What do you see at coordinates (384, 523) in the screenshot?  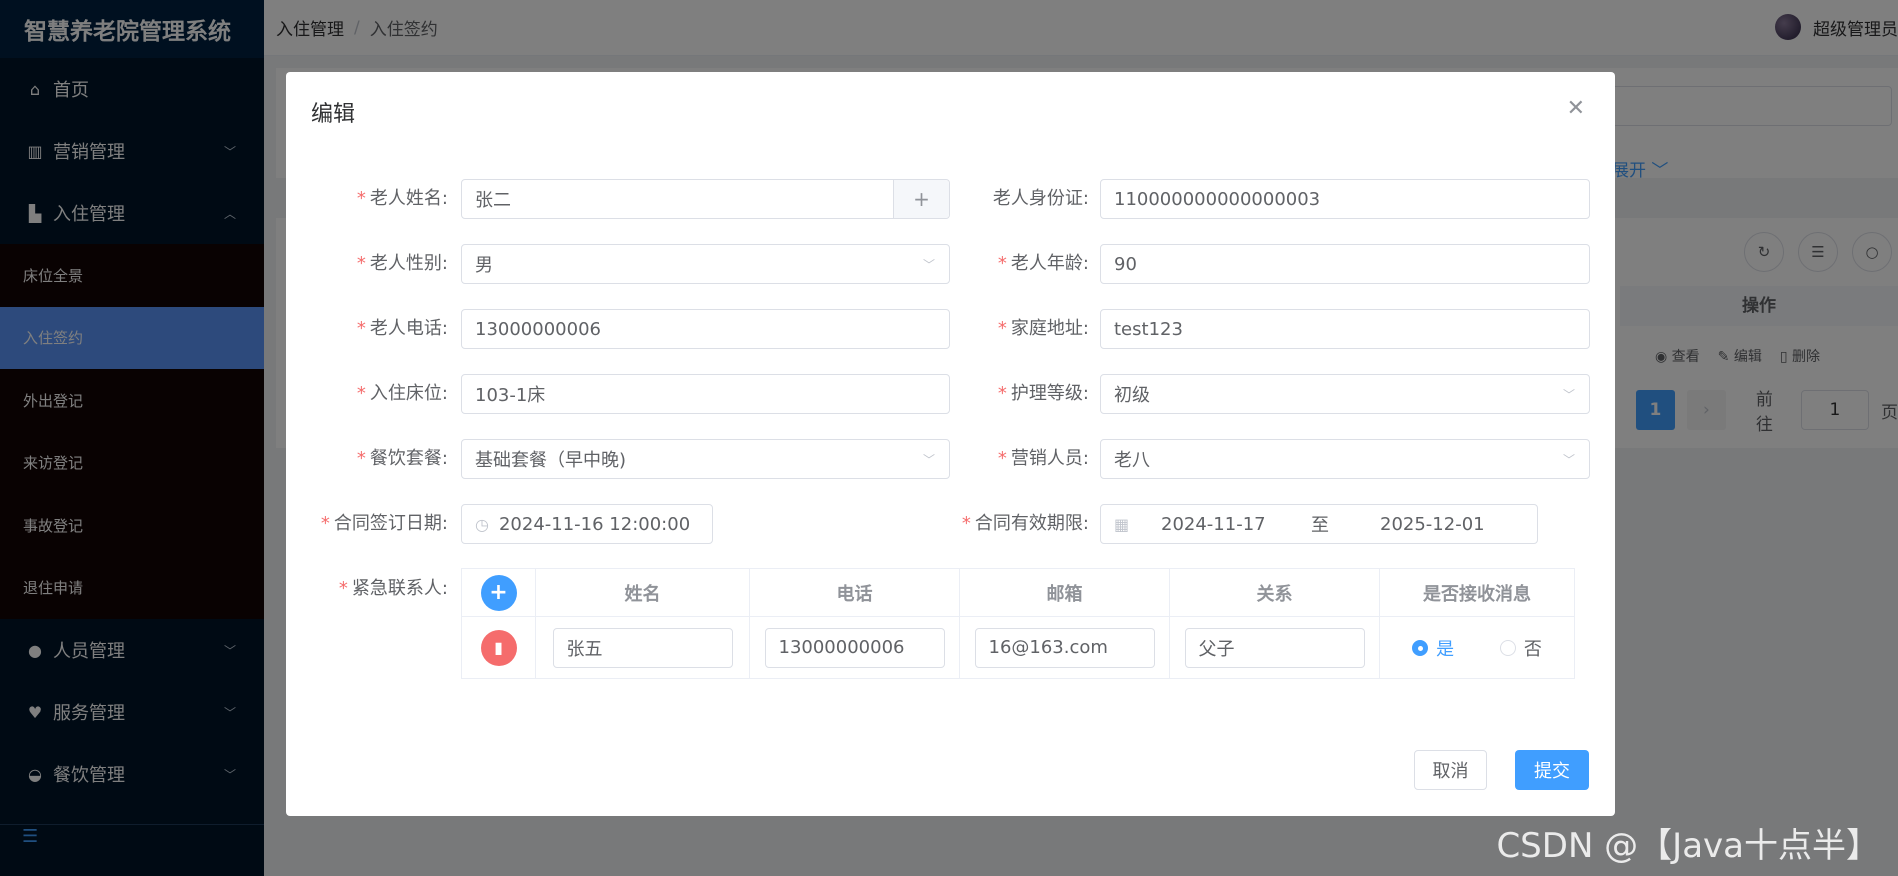 I see `sign-date-label: * 合同签订日期:` at bounding box center [384, 523].